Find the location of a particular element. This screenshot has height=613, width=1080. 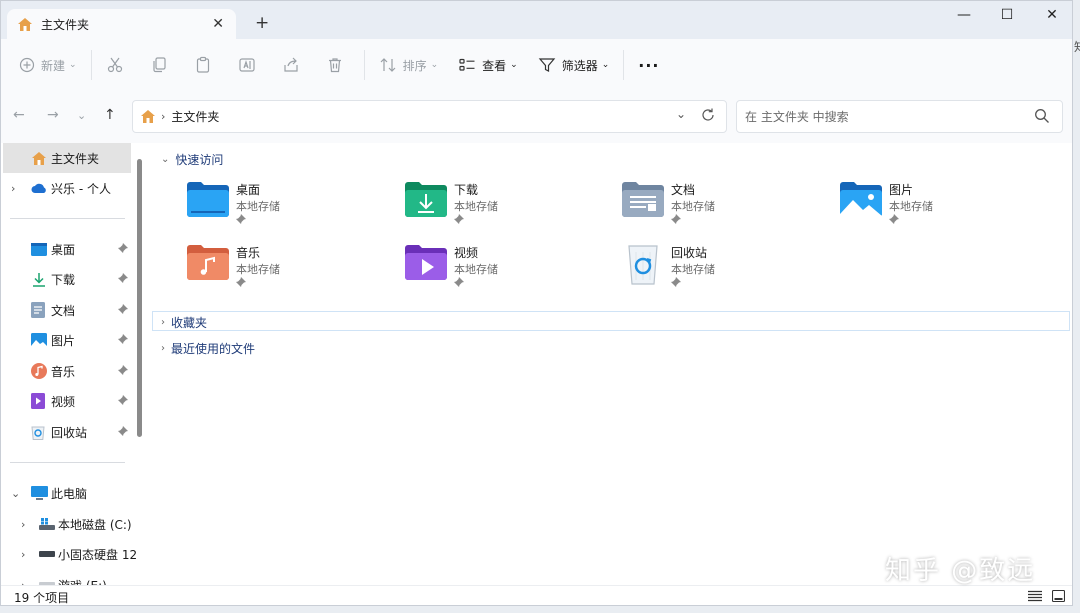

refresh-icon is located at coordinates (708, 115).